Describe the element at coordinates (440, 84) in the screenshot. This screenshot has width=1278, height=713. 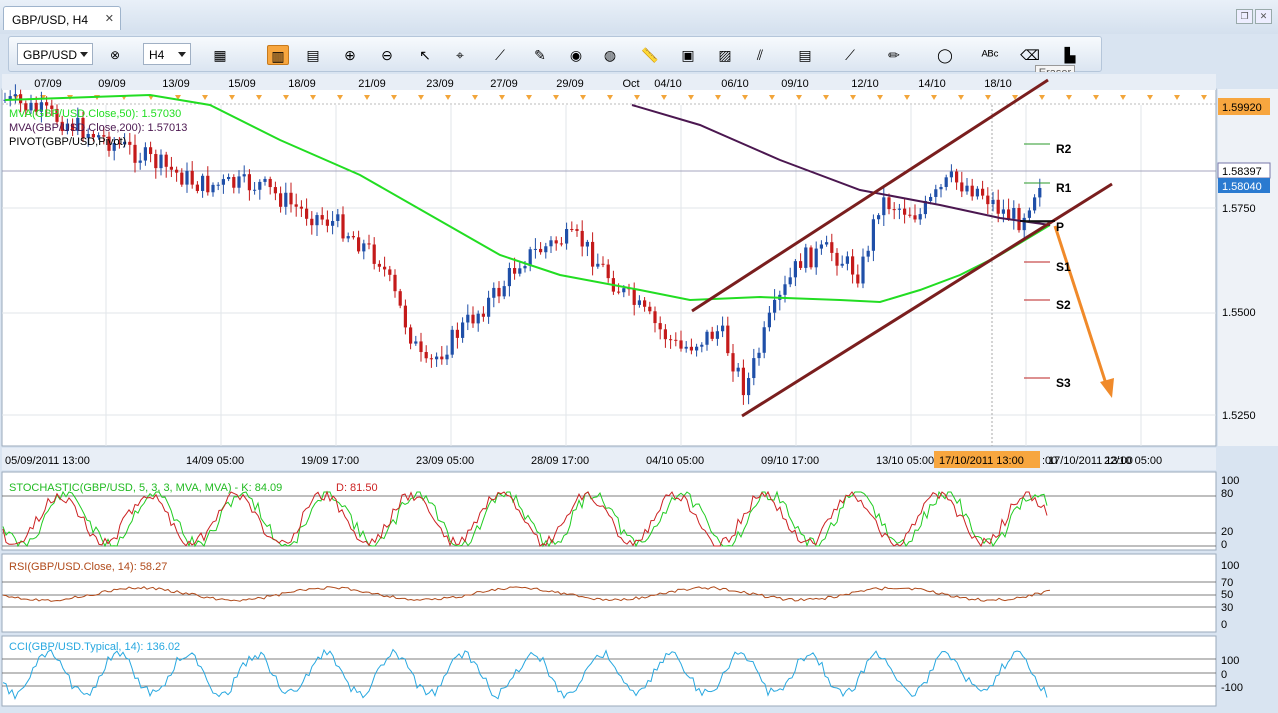
I see `top-date-label: 23/09` at that location.